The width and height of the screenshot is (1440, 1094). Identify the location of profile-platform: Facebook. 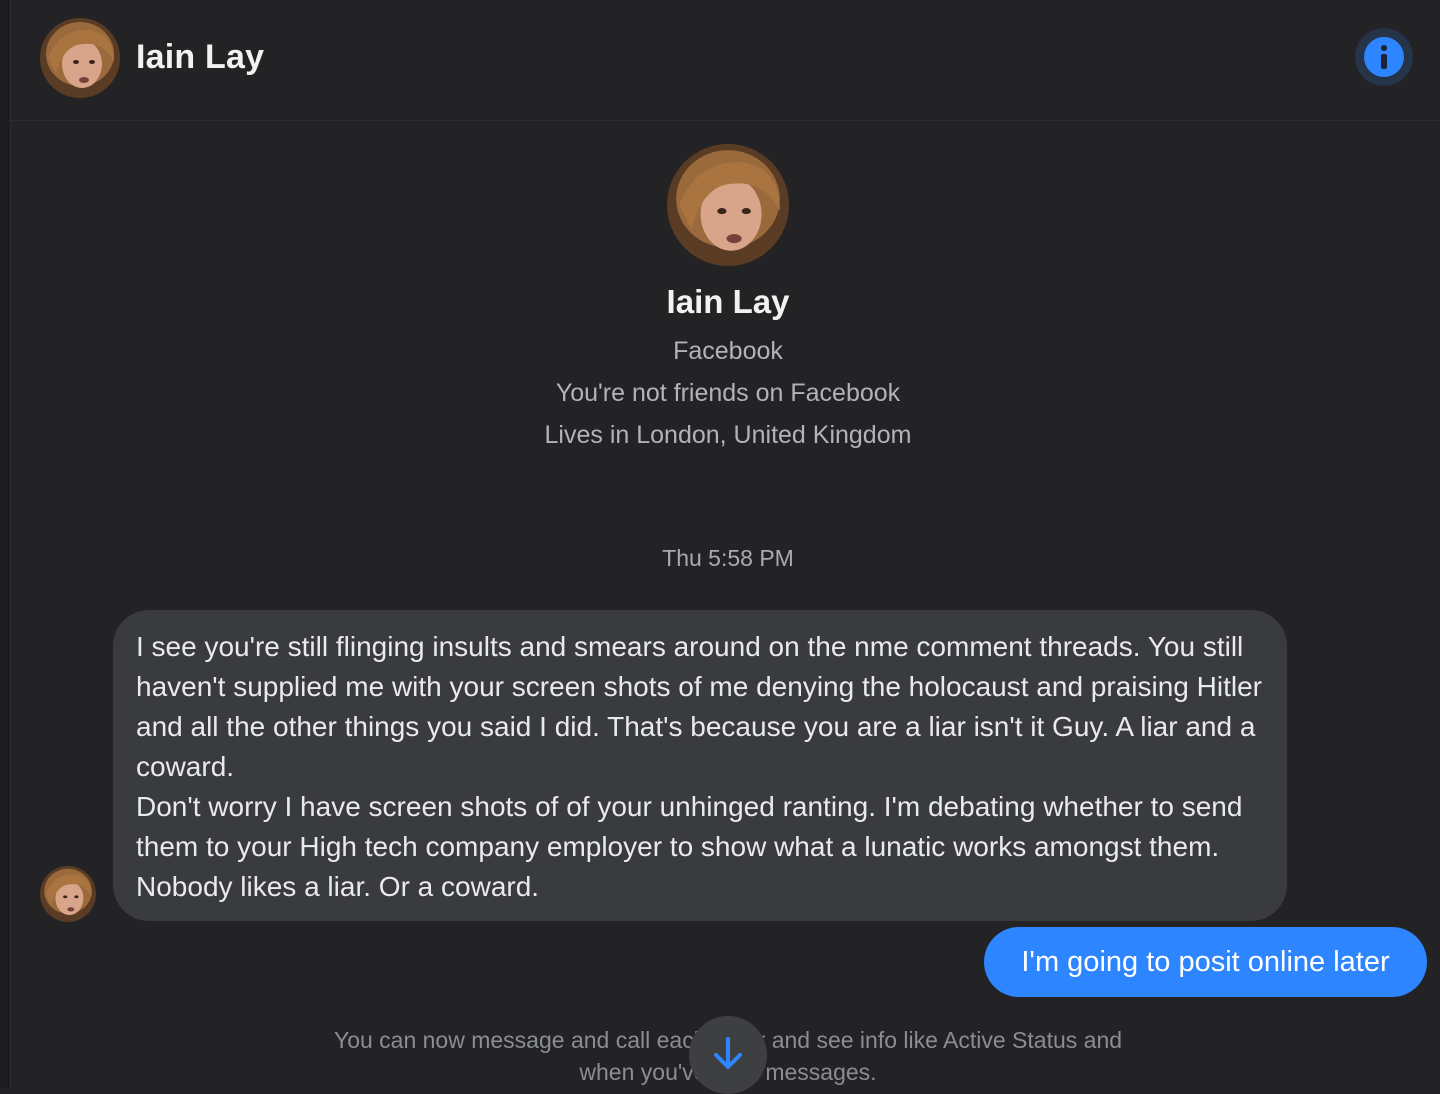
(728, 351).